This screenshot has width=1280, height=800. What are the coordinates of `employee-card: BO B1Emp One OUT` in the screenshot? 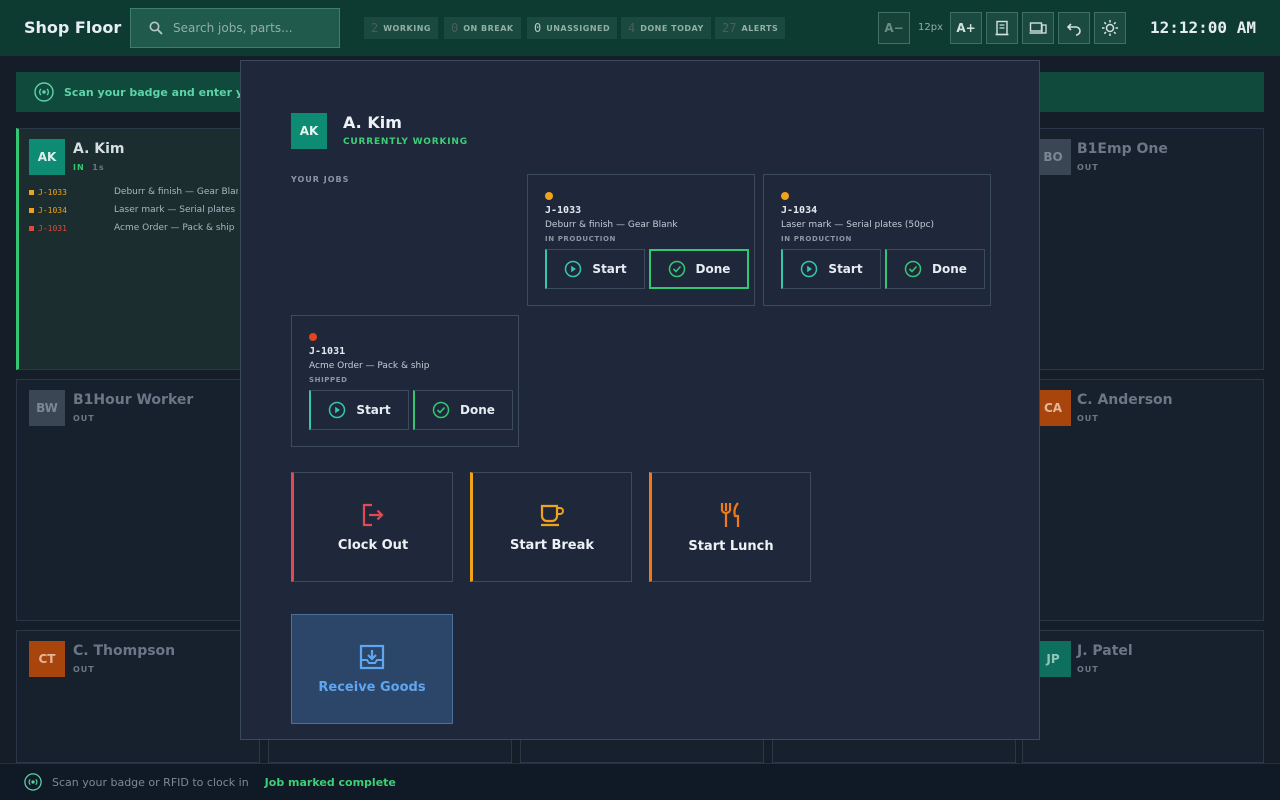 It's located at (1143, 249).